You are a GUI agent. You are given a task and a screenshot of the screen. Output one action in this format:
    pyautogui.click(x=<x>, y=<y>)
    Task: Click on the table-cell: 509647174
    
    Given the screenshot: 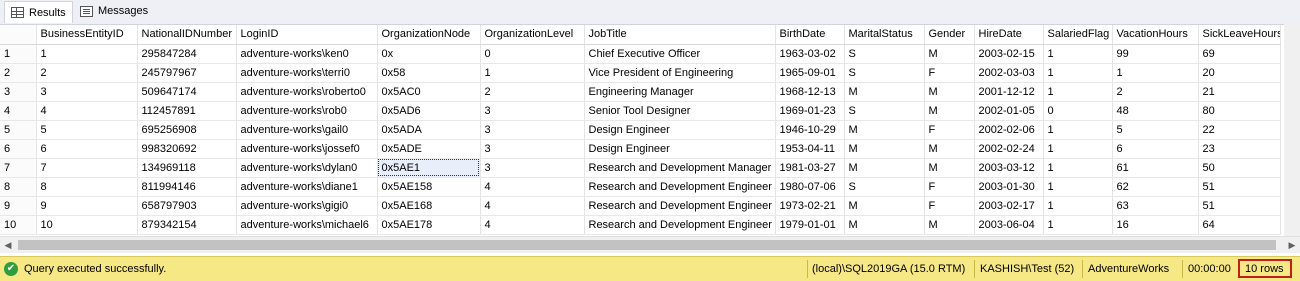 What is the action you would take?
    pyautogui.click(x=187, y=92)
    